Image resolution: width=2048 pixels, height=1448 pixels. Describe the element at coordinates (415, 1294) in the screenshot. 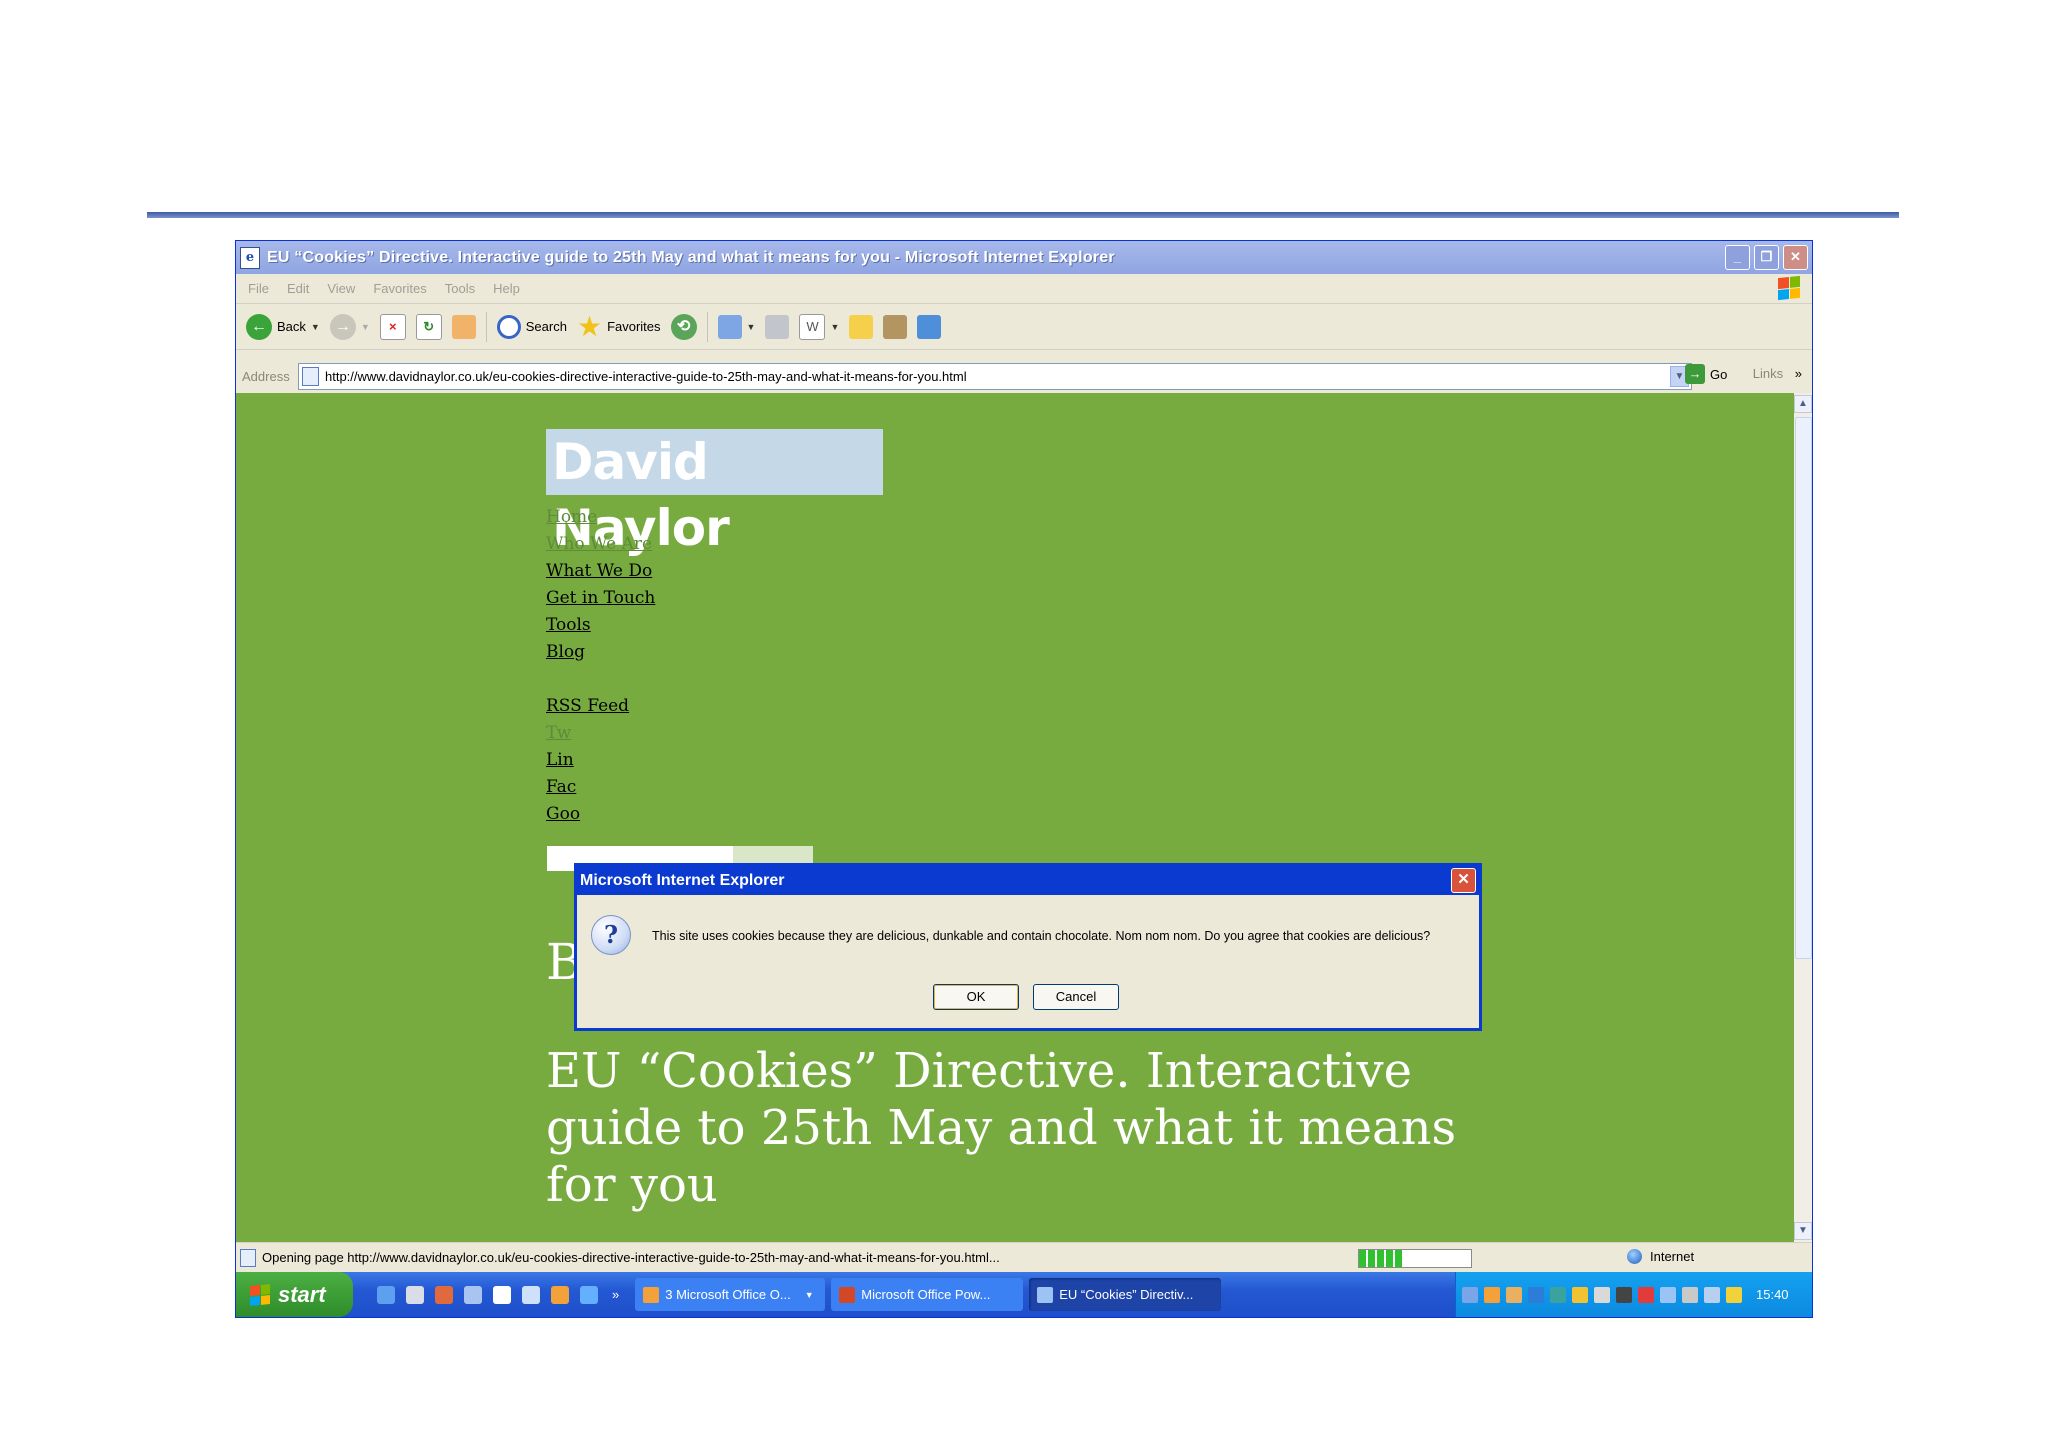

I see `explorer-quicklaunch-icon` at that location.